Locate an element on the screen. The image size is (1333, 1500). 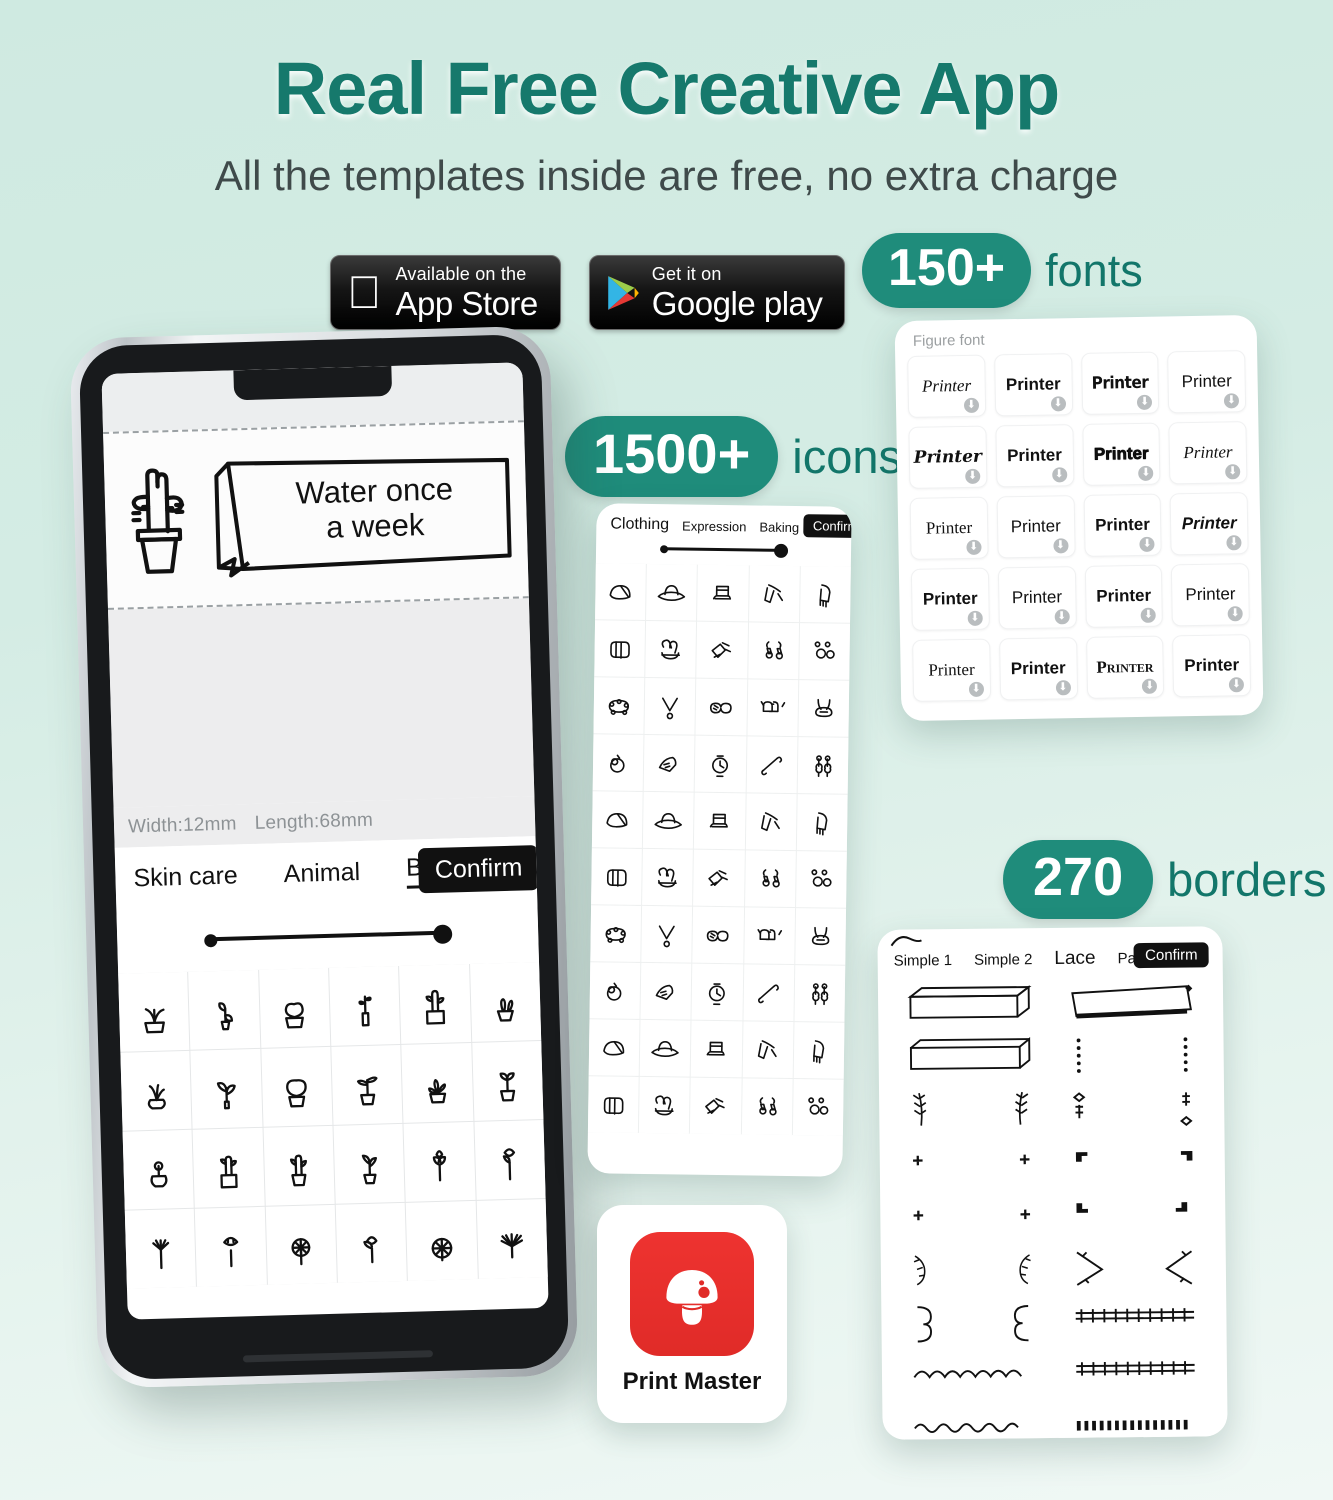
monstera-pot-icon is located at coordinates (226, 1088).